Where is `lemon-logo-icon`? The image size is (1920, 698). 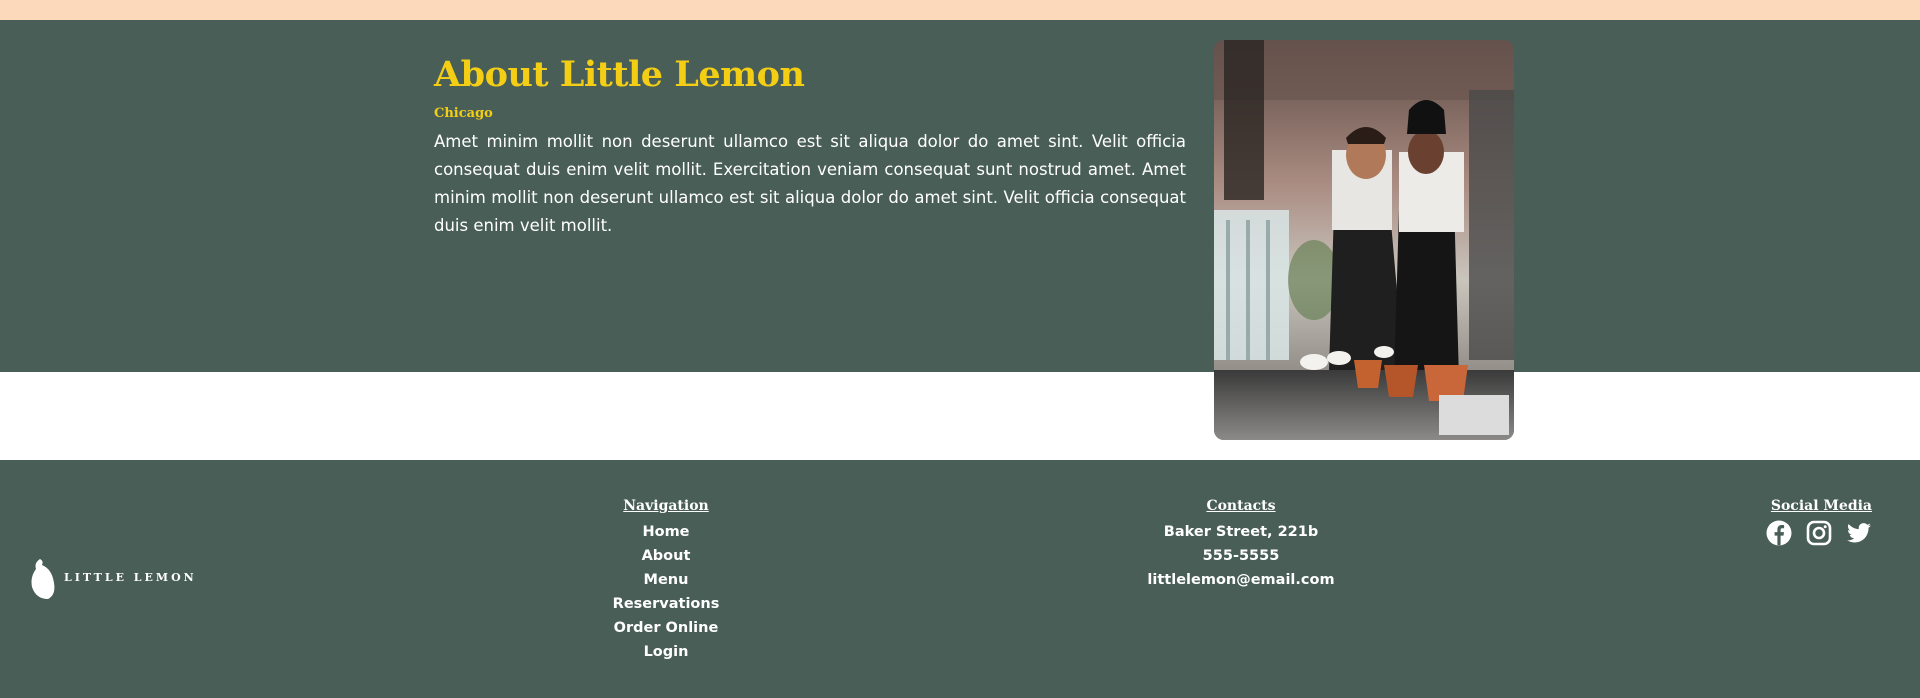 lemon-logo-icon is located at coordinates (43, 579).